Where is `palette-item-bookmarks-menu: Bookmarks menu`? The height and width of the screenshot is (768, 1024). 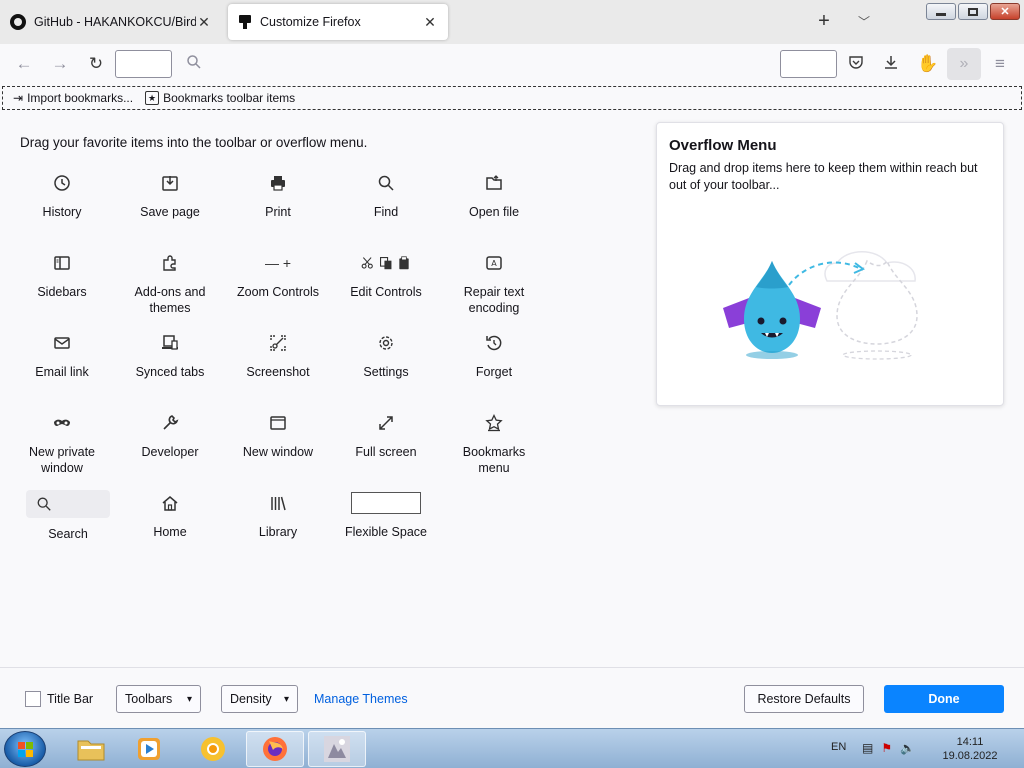
palette-item-bookmarks-menu: Bookmarks menu is located at coordinates (494, 450).